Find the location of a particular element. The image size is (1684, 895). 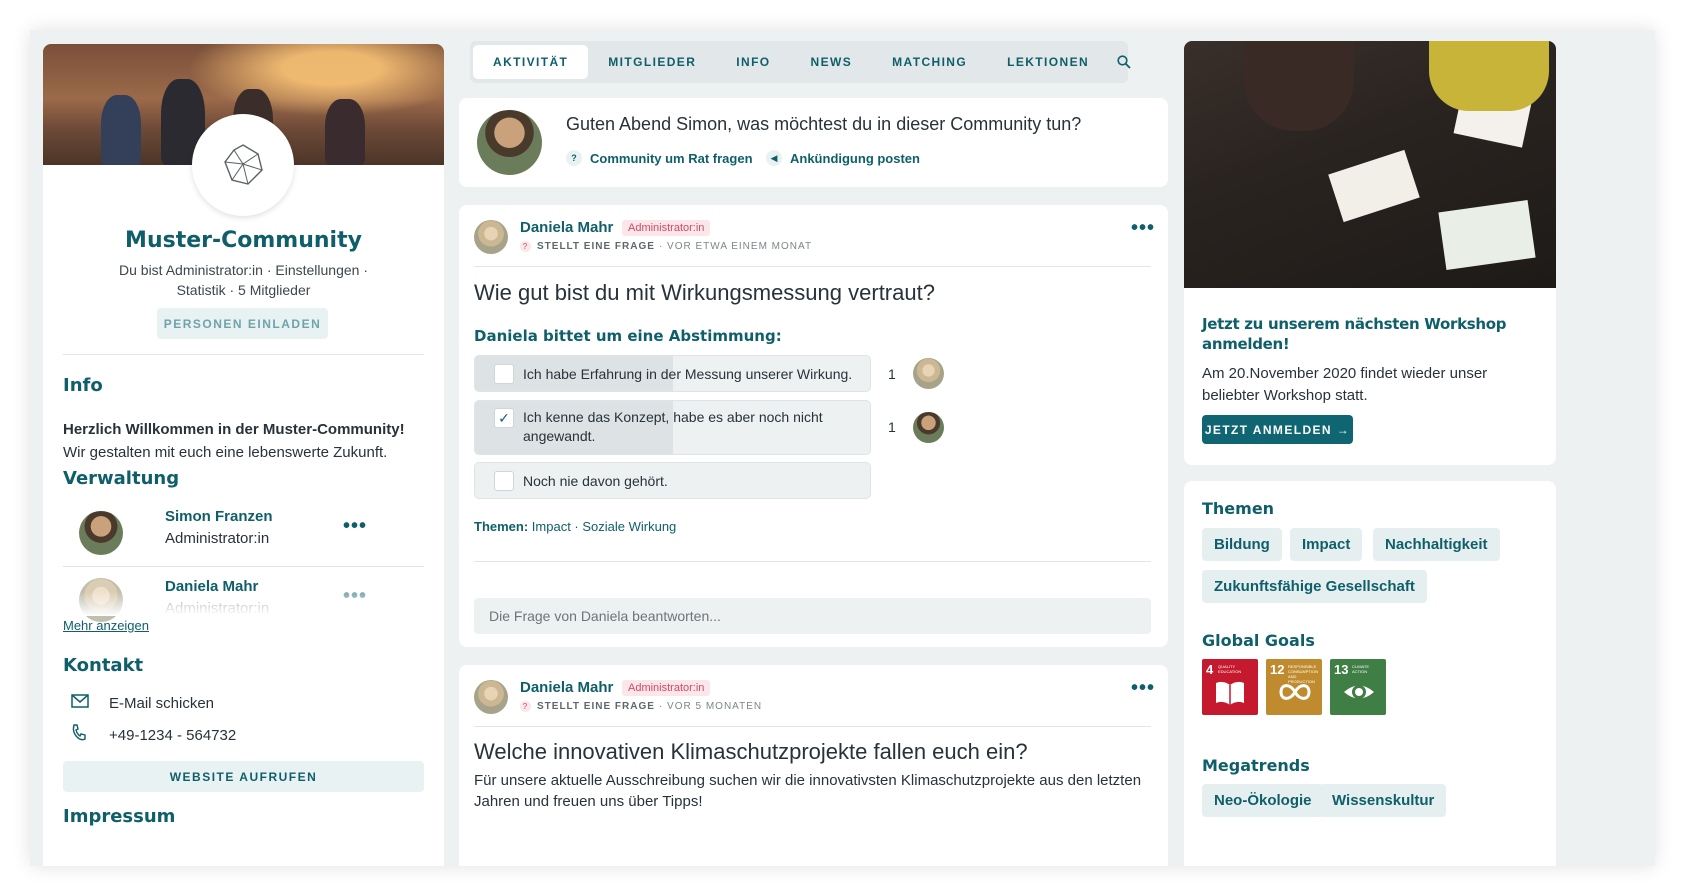

topics-links: Impact · Soziale Wirkung is located at coordinates (604, 526).